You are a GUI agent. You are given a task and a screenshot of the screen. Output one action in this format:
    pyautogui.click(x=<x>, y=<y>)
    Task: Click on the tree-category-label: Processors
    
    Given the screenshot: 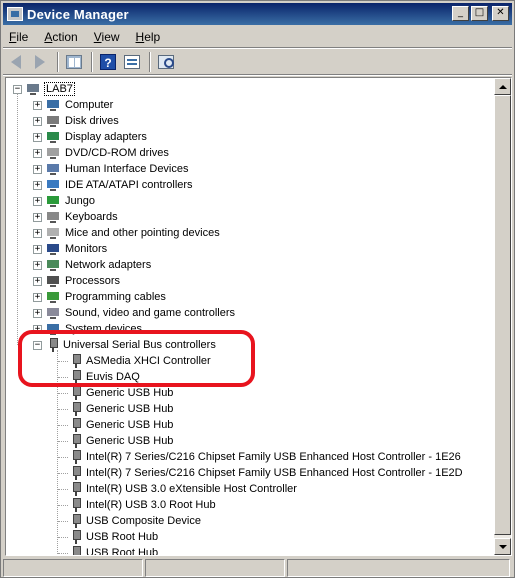 What is the action you would take?
    pyautogui.click(x=92, y=281)
    